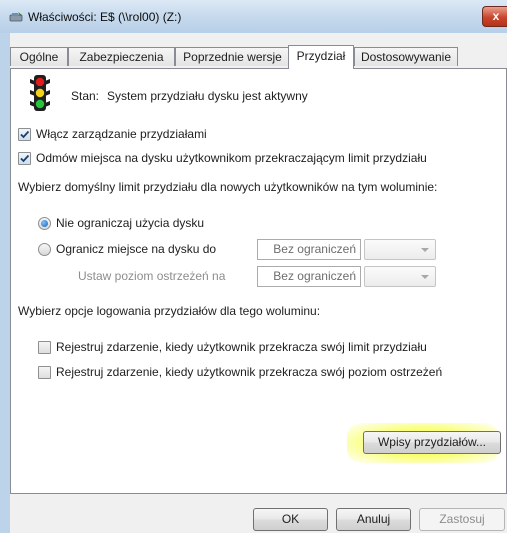  I want to click on tab-general: Ogólne, so click(39, 56).